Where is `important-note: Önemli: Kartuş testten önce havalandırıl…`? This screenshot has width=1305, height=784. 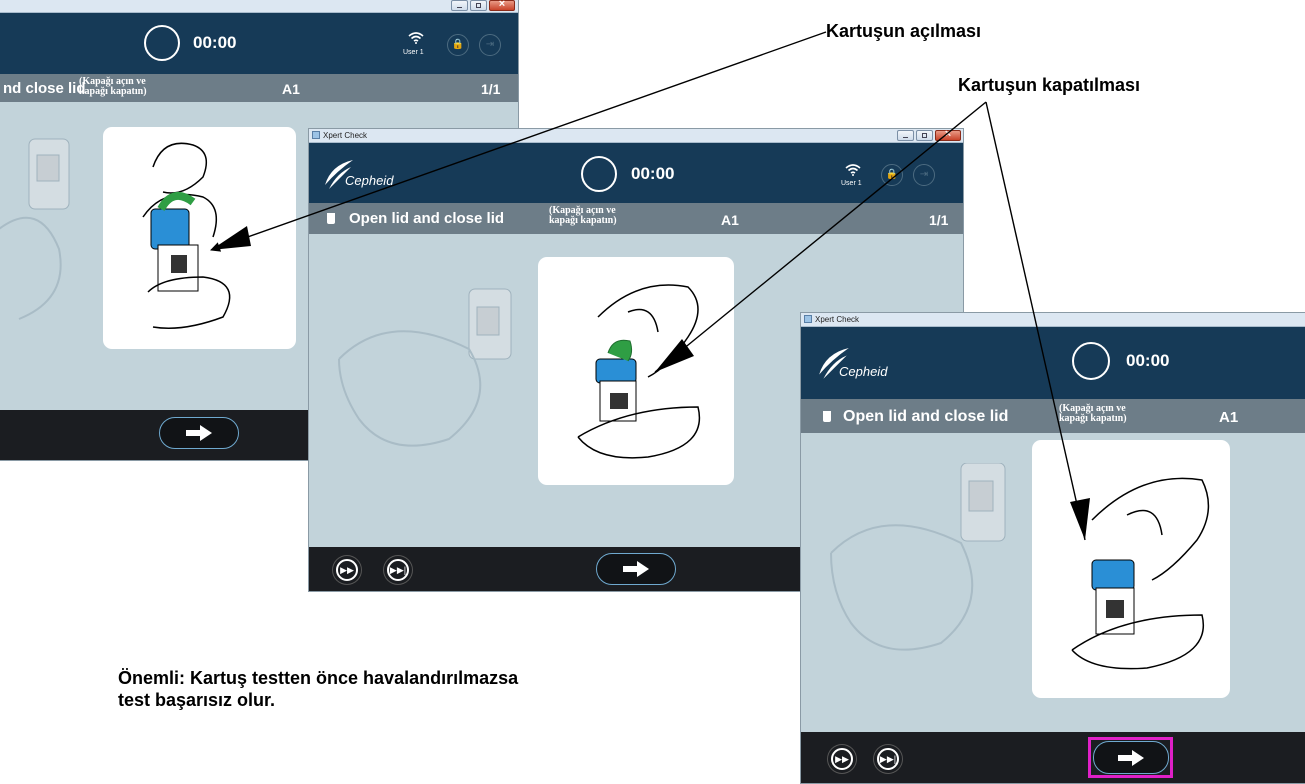
important-note: Önemli: Kartuş testten önce havalandırıl… is located at coordinates (388, 689).